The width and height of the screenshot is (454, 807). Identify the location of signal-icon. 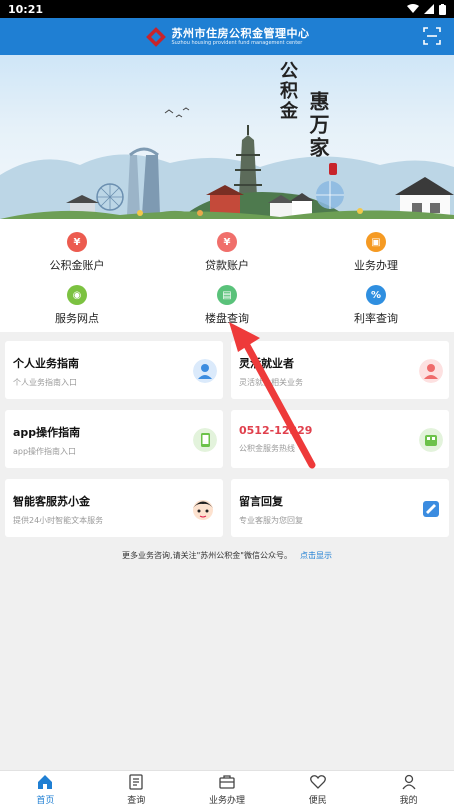
(429, 9).